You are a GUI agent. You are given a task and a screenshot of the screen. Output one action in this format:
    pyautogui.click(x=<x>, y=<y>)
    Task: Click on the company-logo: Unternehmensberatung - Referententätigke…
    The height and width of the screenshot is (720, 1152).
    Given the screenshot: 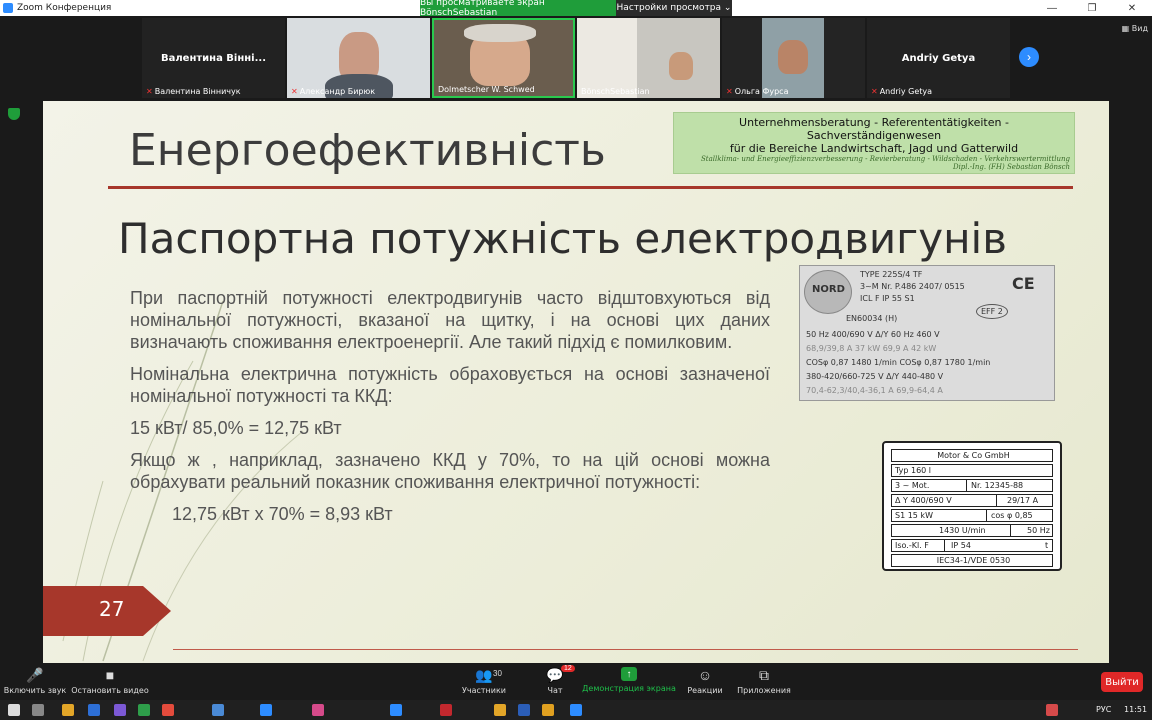 What is the action you would take?
    pyautogui.click(x=874, y=143)
    